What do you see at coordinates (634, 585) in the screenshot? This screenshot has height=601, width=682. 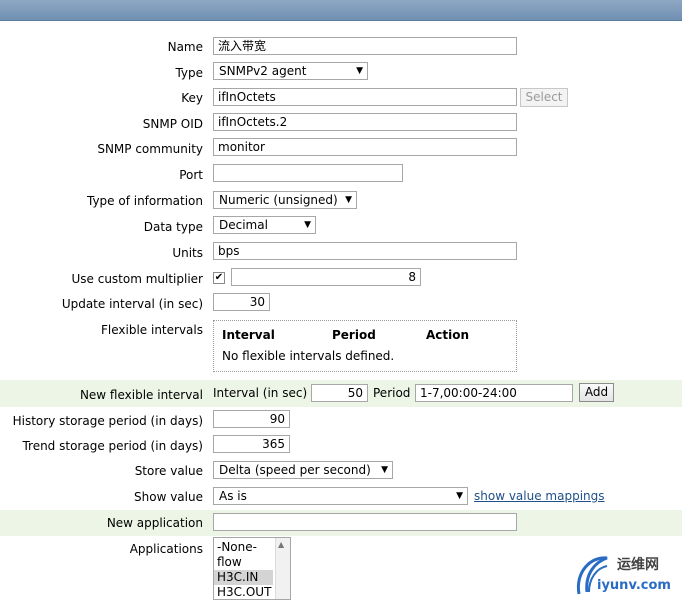 I see `watermark-domain: iyunv.com` at bounding box center [634, 585].